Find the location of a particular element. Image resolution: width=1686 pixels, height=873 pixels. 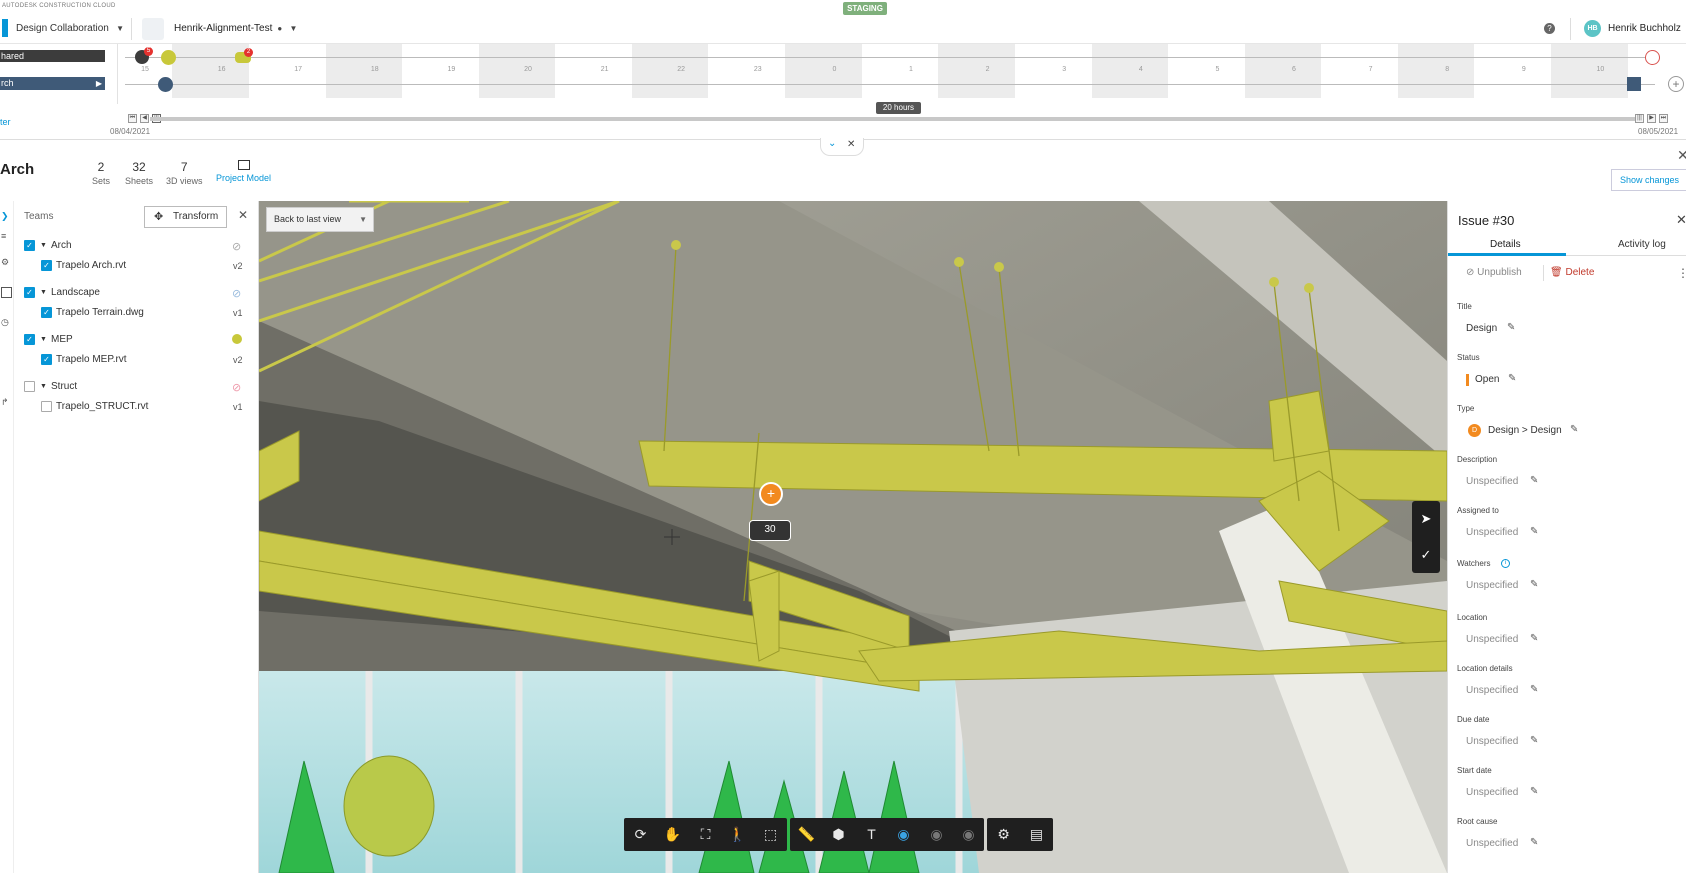

assigned-value: Unspecified is located at coordinates (1492, 532).